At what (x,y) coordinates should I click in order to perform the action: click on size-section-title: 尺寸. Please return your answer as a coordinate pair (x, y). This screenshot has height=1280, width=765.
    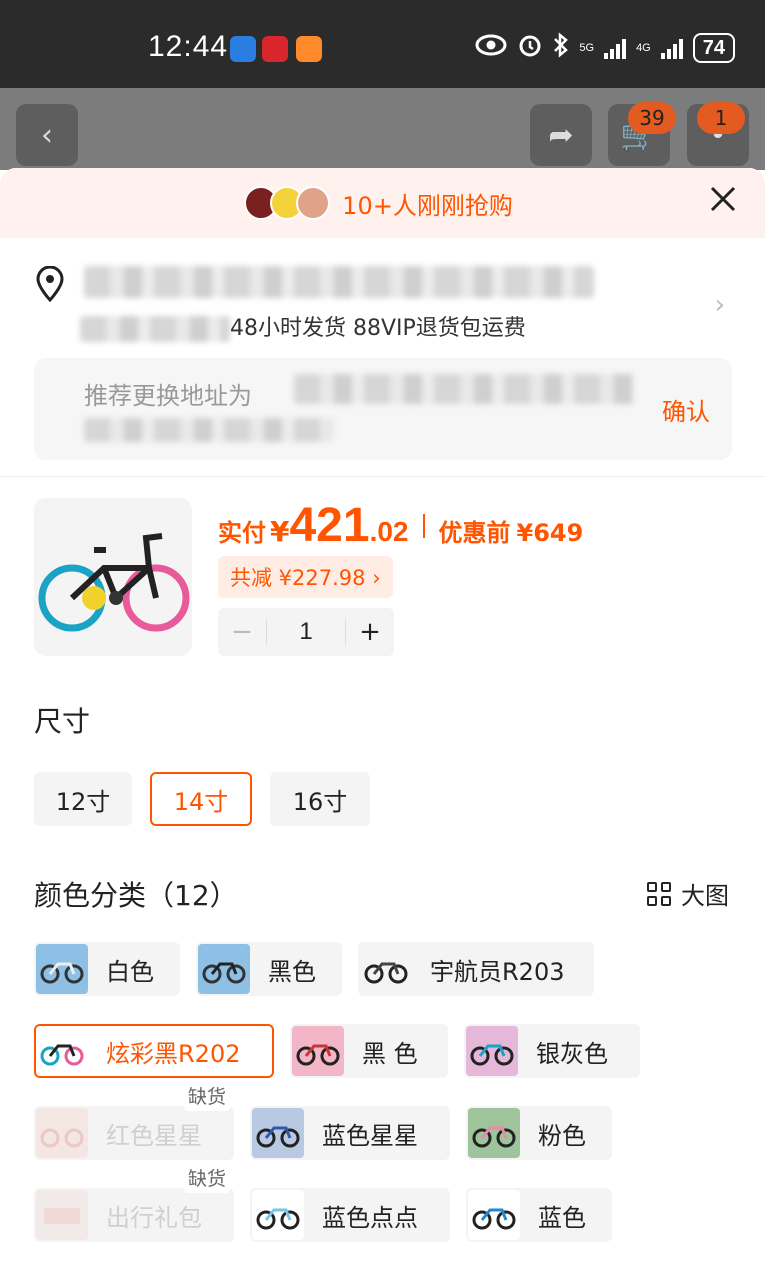
    Looking at the image, I should click on (62, 721).